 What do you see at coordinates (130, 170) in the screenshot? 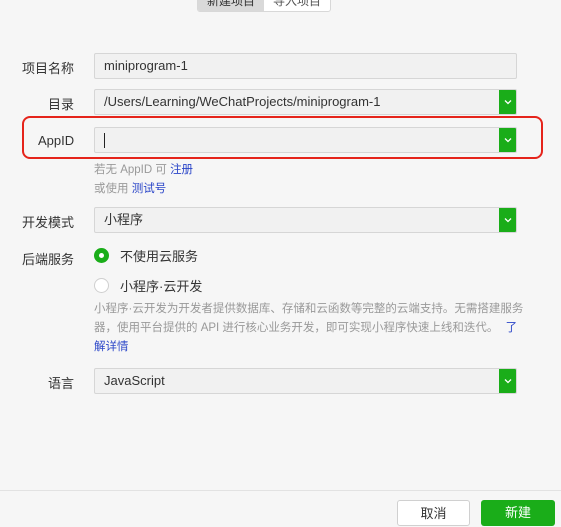
I see `register-hint-text: 若无 AppID 可` at bounding box center [130, 170].